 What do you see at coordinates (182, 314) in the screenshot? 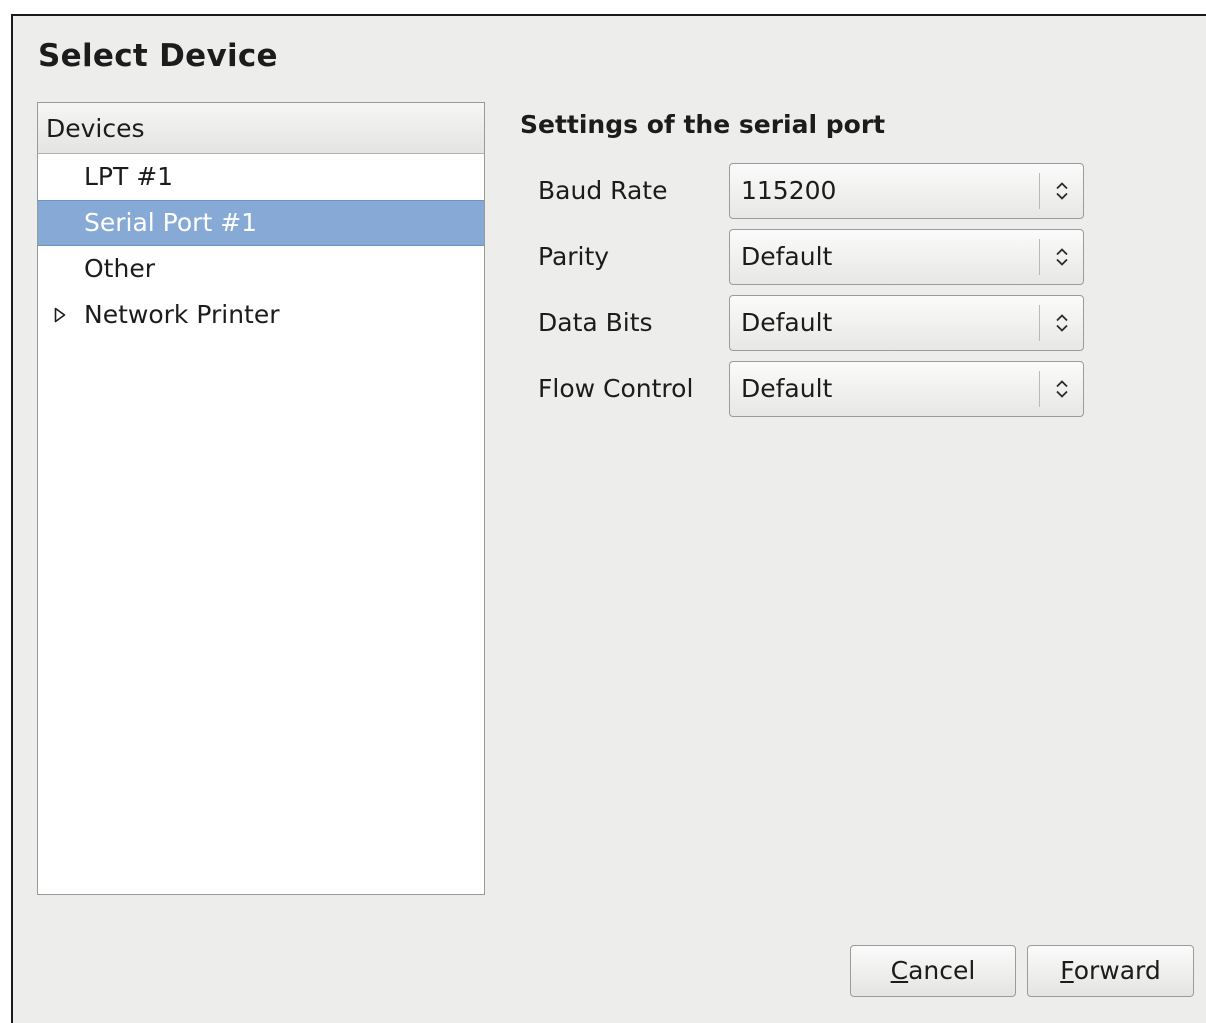
I see `device-item-label: Network Printer` at bounding box center [182, 314].